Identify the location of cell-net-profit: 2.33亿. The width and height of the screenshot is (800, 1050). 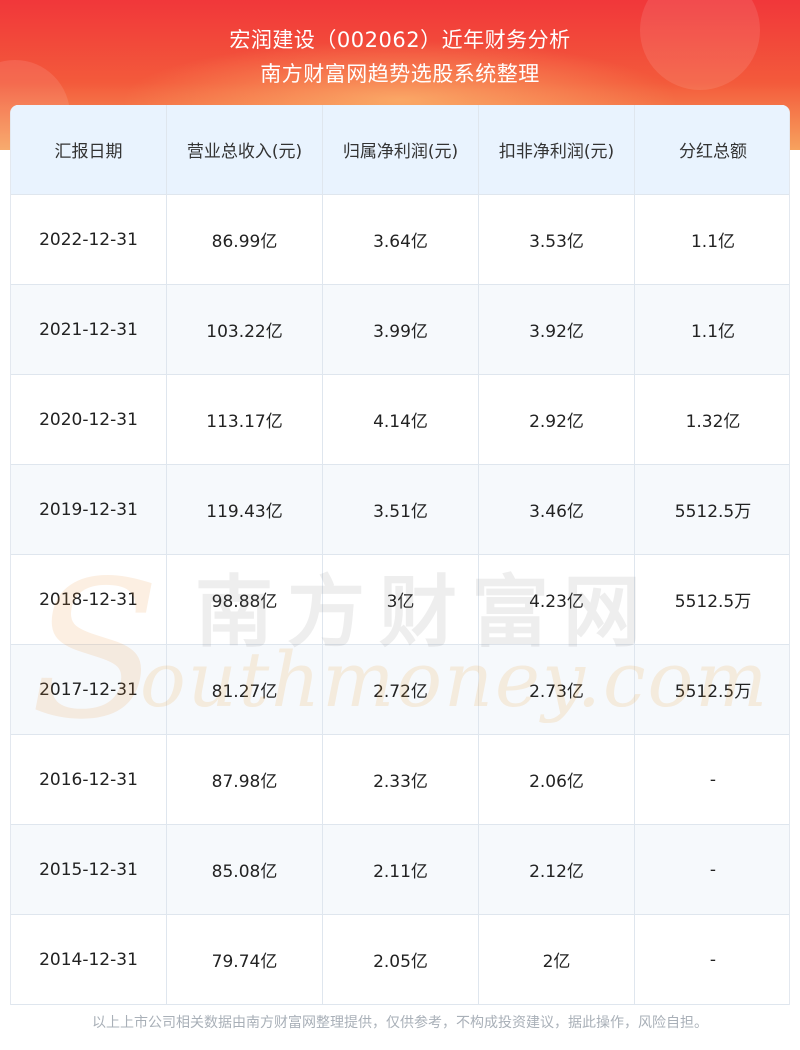
(401, 779).